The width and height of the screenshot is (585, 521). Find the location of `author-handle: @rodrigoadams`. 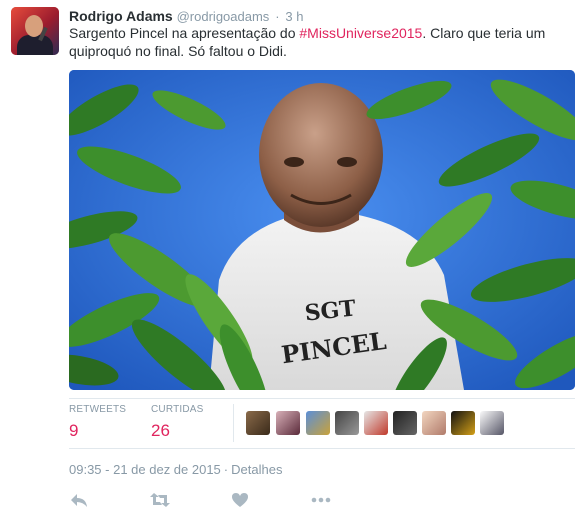

author-handle: @rodrigoadams is located at coordinates (223, 16).